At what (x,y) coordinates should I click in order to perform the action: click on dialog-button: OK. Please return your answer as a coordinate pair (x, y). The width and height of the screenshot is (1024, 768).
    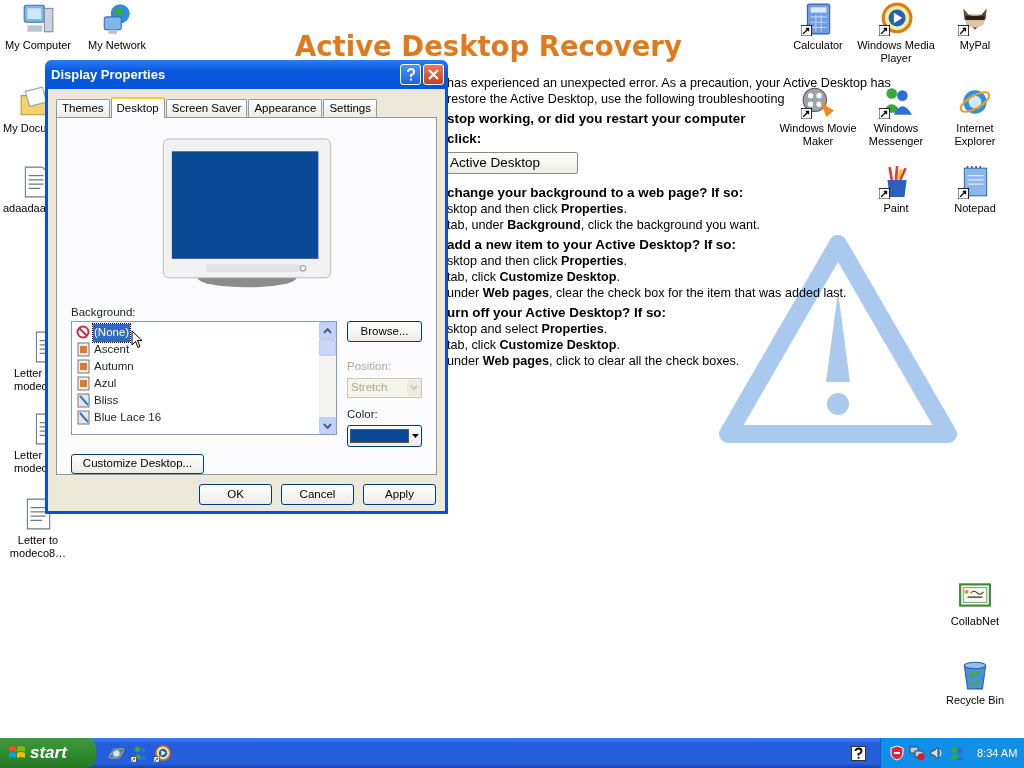
    Looking at the image, I should click on (235, 494).